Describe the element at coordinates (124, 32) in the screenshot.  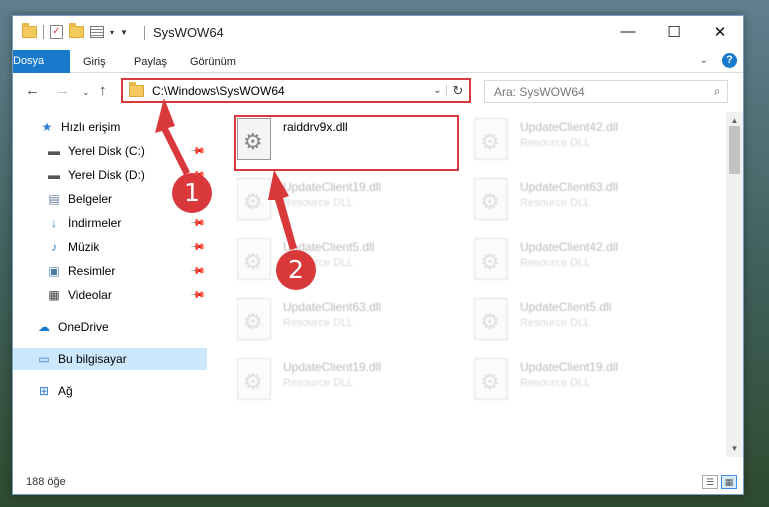
I see `customize-toolbar-icon: ▼` at that location.